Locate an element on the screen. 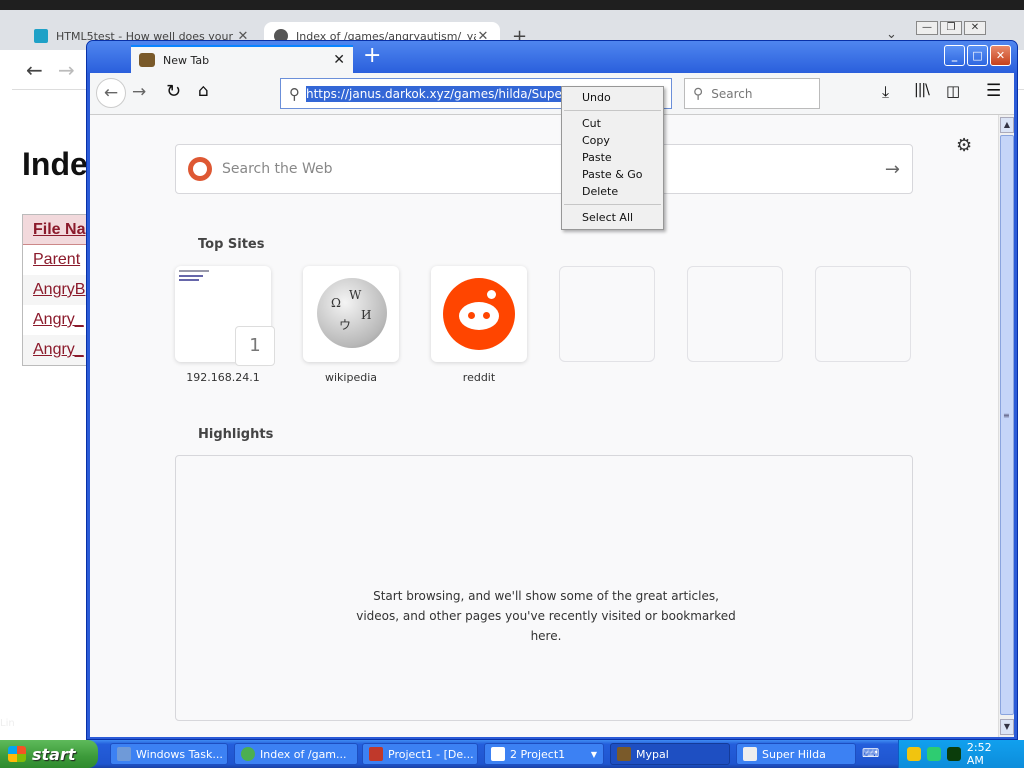 The image size is (1024, 768). top-site-tile-wikipedia: ΩWИウ is located at coordinates (351, 314).